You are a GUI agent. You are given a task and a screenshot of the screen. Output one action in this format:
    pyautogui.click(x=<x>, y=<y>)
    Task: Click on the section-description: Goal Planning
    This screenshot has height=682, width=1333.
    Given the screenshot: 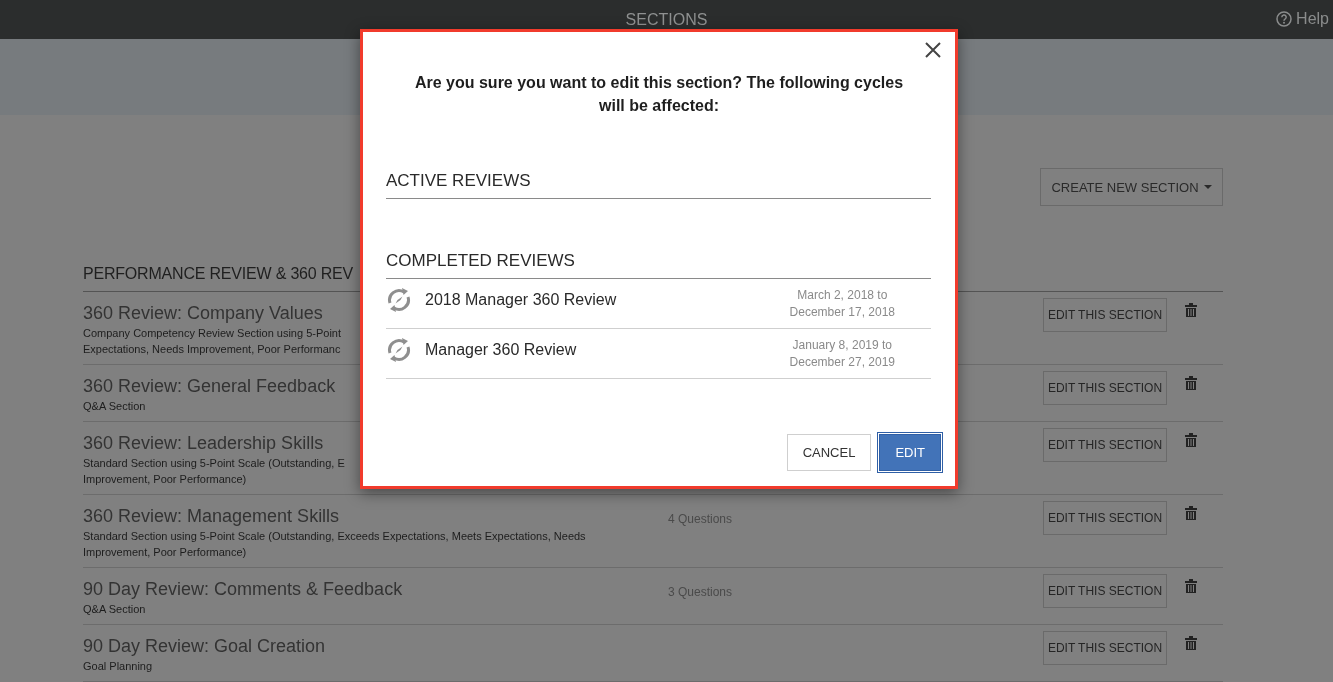 What is the action you would take?
    pyautogui.click(x=118, y=666)
    